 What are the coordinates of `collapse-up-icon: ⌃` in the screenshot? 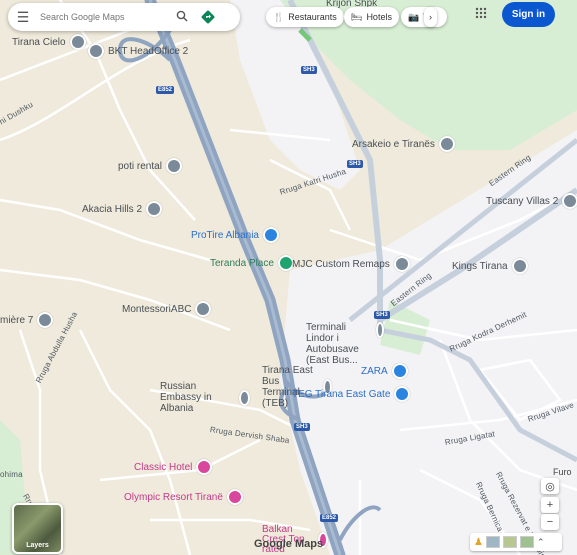 It's located at (541, 542).